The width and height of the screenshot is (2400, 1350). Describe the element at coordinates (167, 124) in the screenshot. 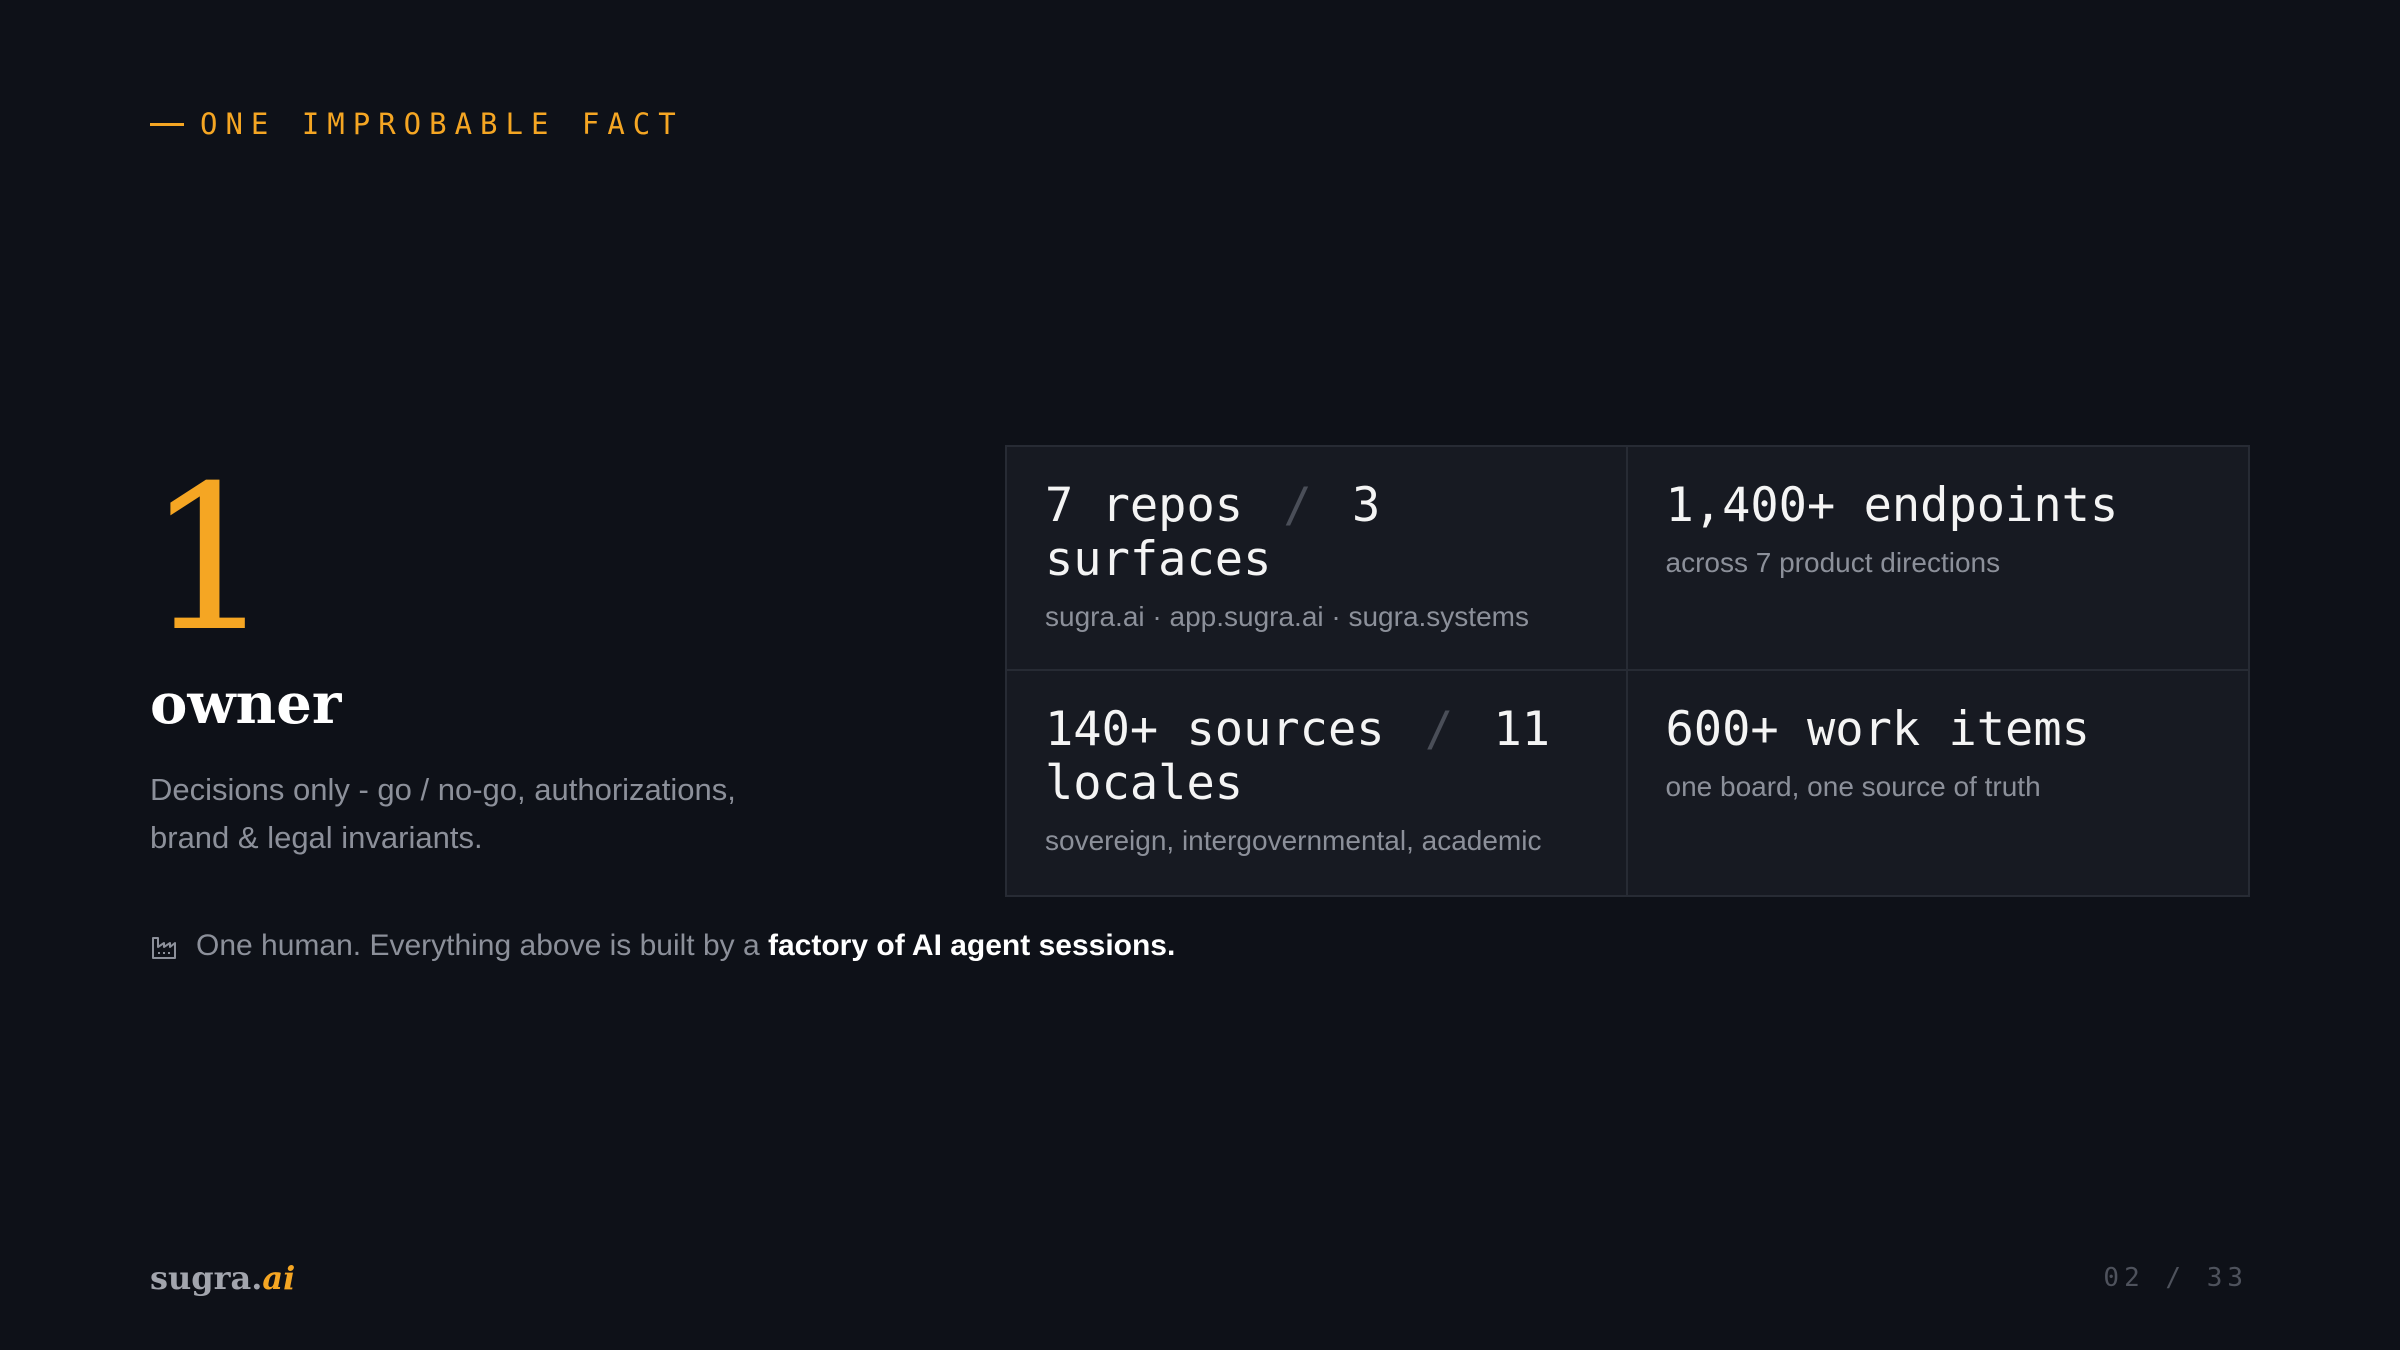

I see `eyebrow-dash` at that location.